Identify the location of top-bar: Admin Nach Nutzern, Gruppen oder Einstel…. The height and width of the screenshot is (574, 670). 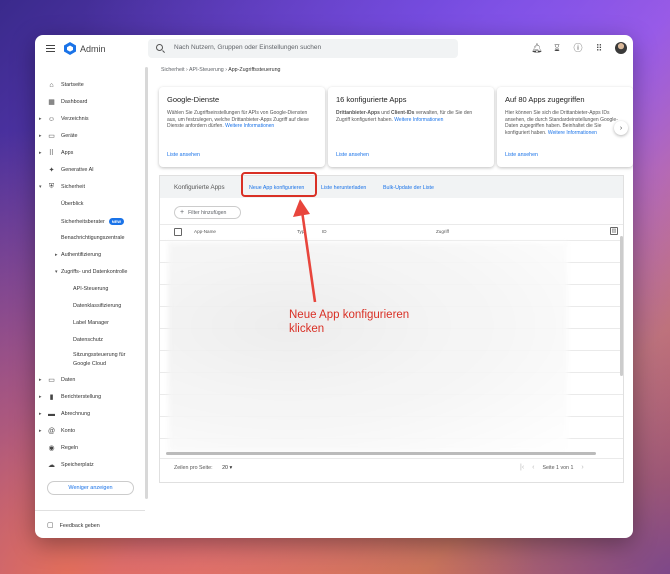
(334, 49).